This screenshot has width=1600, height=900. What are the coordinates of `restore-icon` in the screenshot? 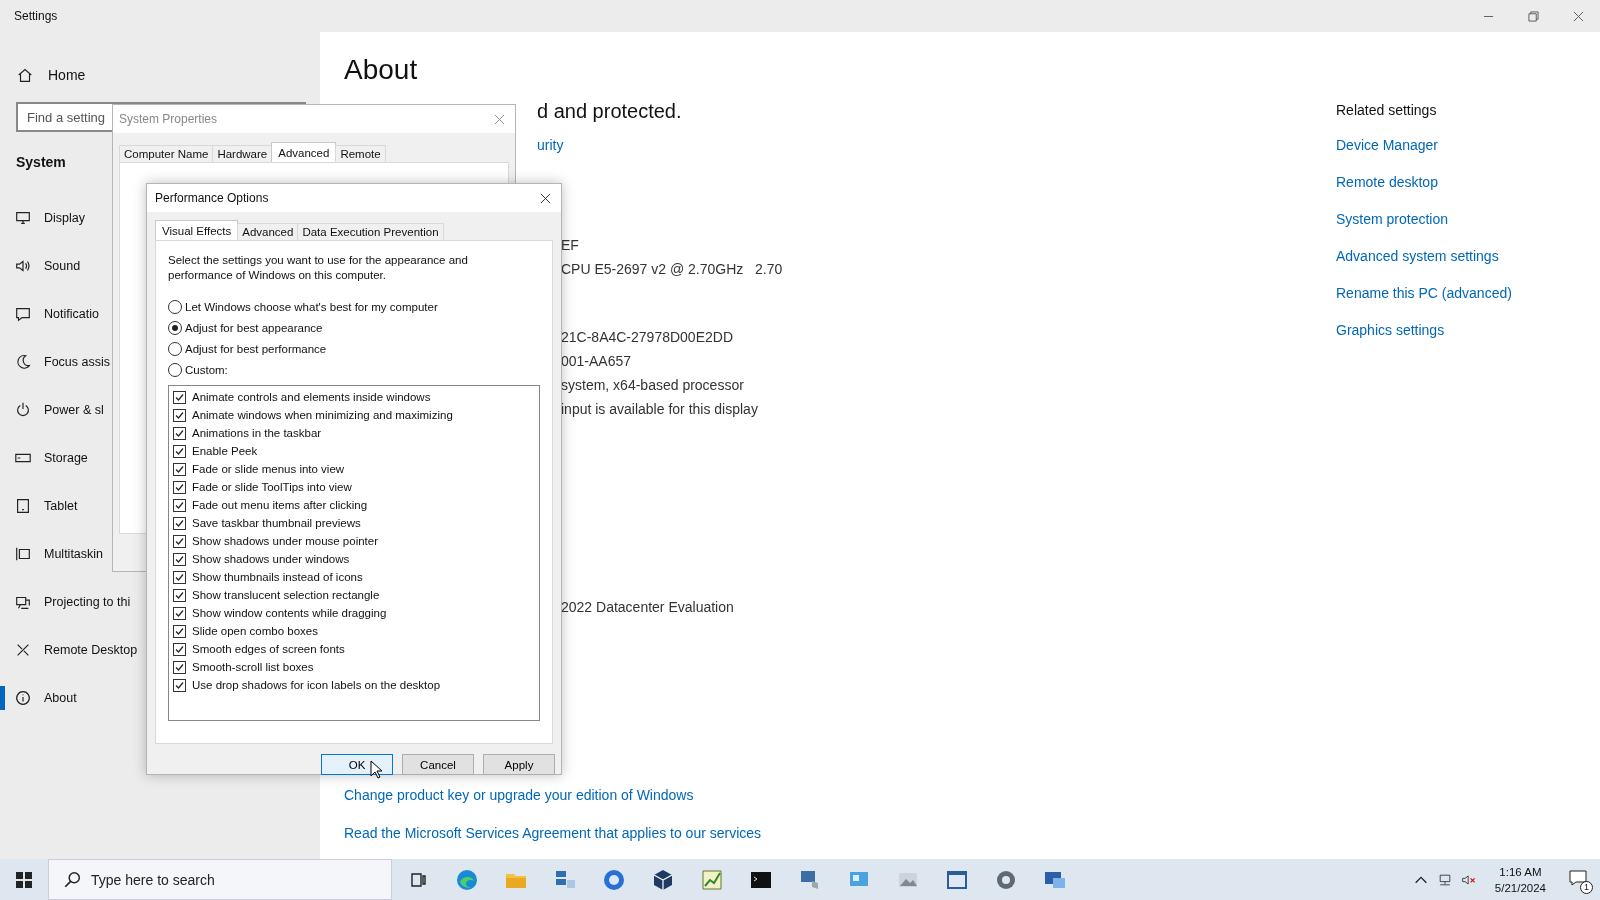 It's located at (1533, 16).